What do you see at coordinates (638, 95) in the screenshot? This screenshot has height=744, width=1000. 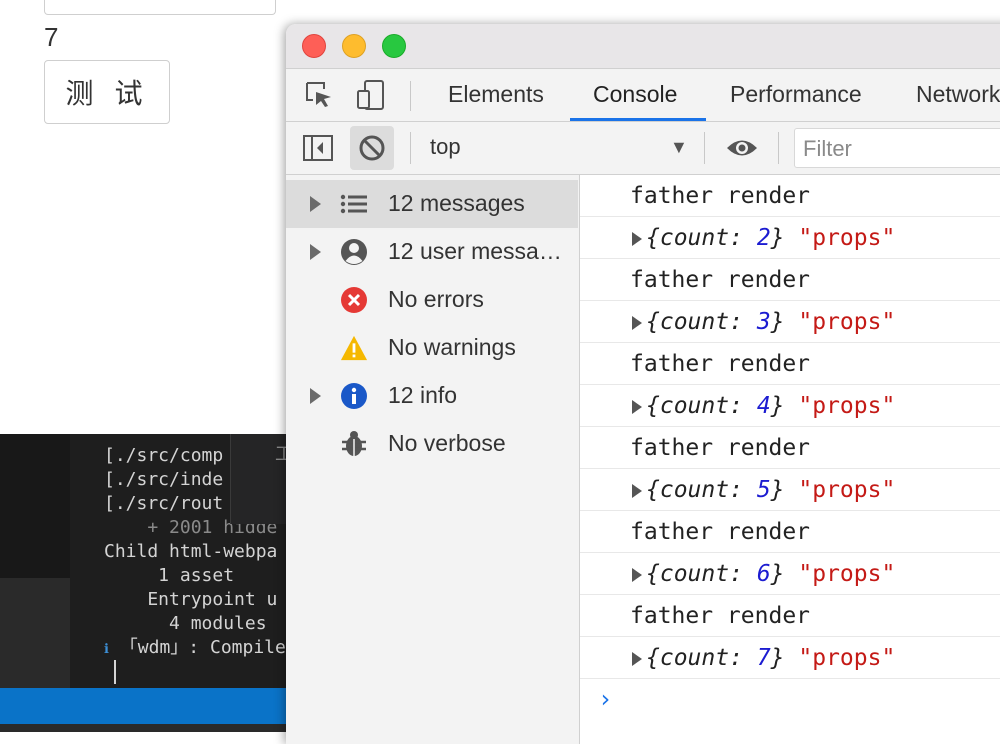 I see `tab-console: Console` at bounding box center [638, 95].